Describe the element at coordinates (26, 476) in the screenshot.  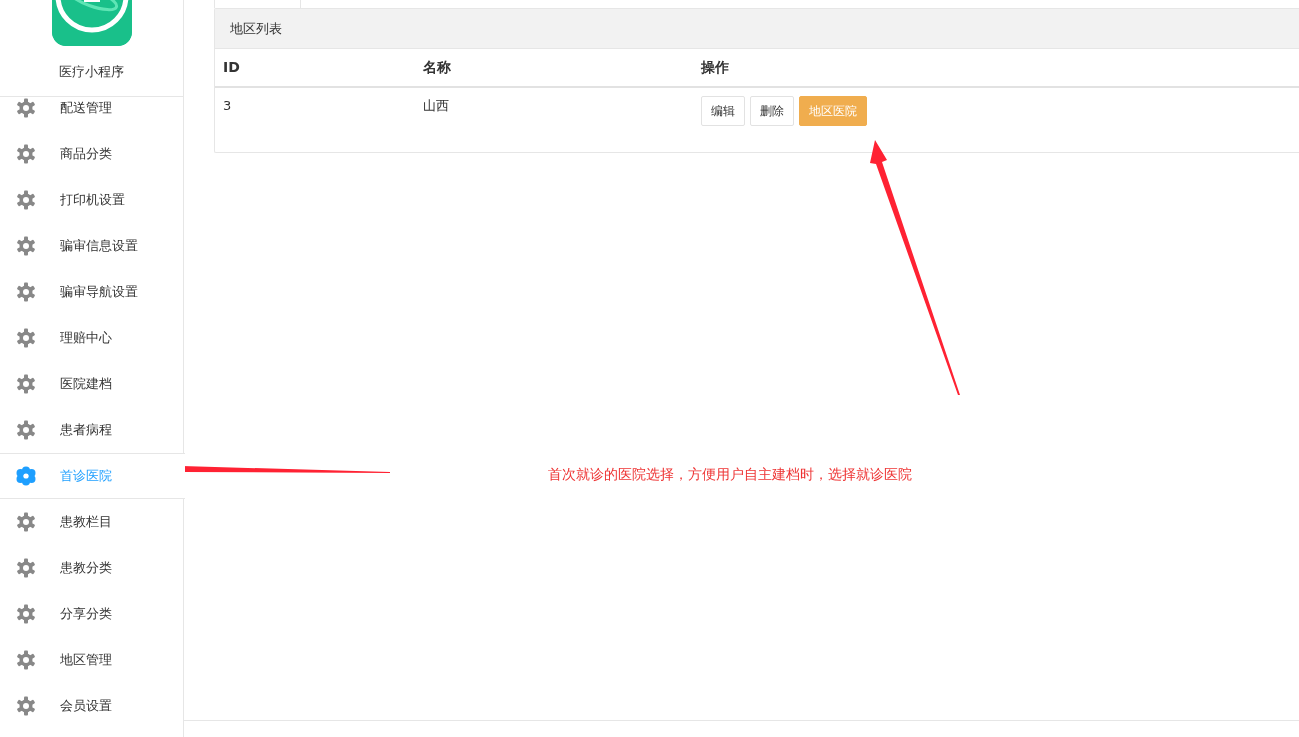
I see `flower-icon` at that location.